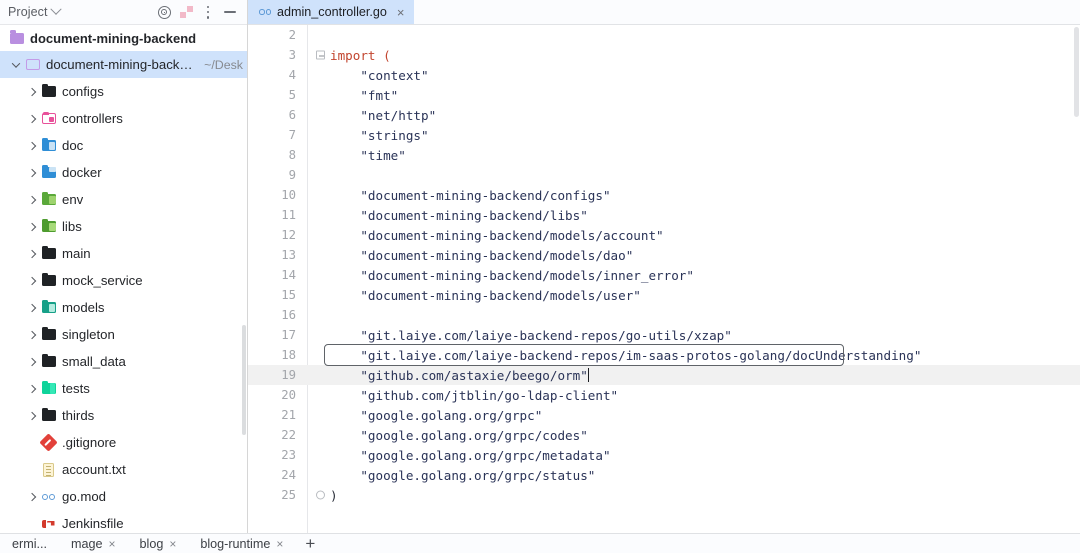 Image resolution: width=1080 pixels, height=553 pixels. What do you see at coordinates (497, 235) in the screenshot?
I see `code-text: "document-mining-backend/models/account"` at bounding box center [497, 235].